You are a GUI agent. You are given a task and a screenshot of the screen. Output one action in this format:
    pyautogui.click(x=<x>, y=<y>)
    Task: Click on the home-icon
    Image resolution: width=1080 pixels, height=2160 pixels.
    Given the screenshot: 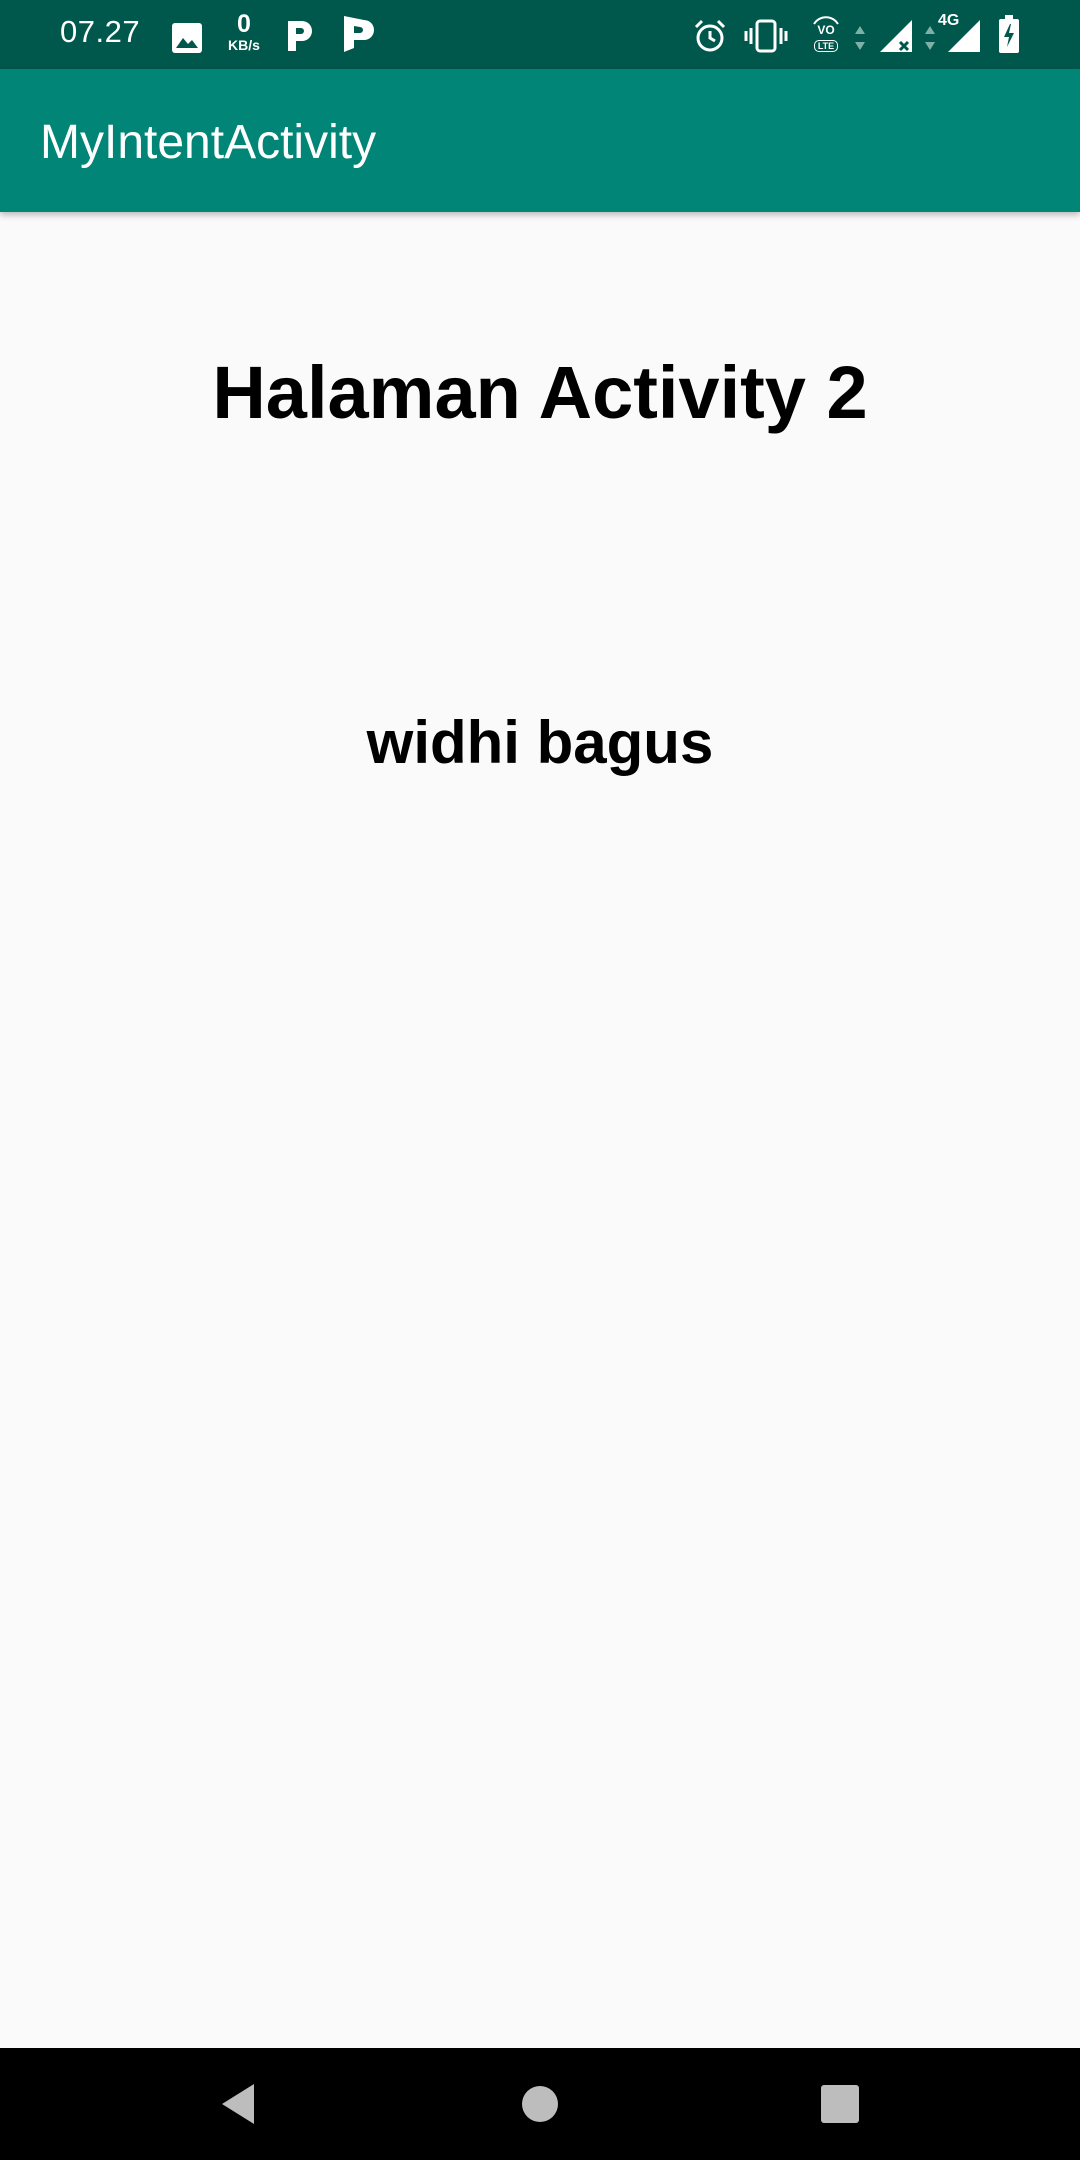 What is the action you would take?
    pyautogui.click(x=540, y=2104)
    